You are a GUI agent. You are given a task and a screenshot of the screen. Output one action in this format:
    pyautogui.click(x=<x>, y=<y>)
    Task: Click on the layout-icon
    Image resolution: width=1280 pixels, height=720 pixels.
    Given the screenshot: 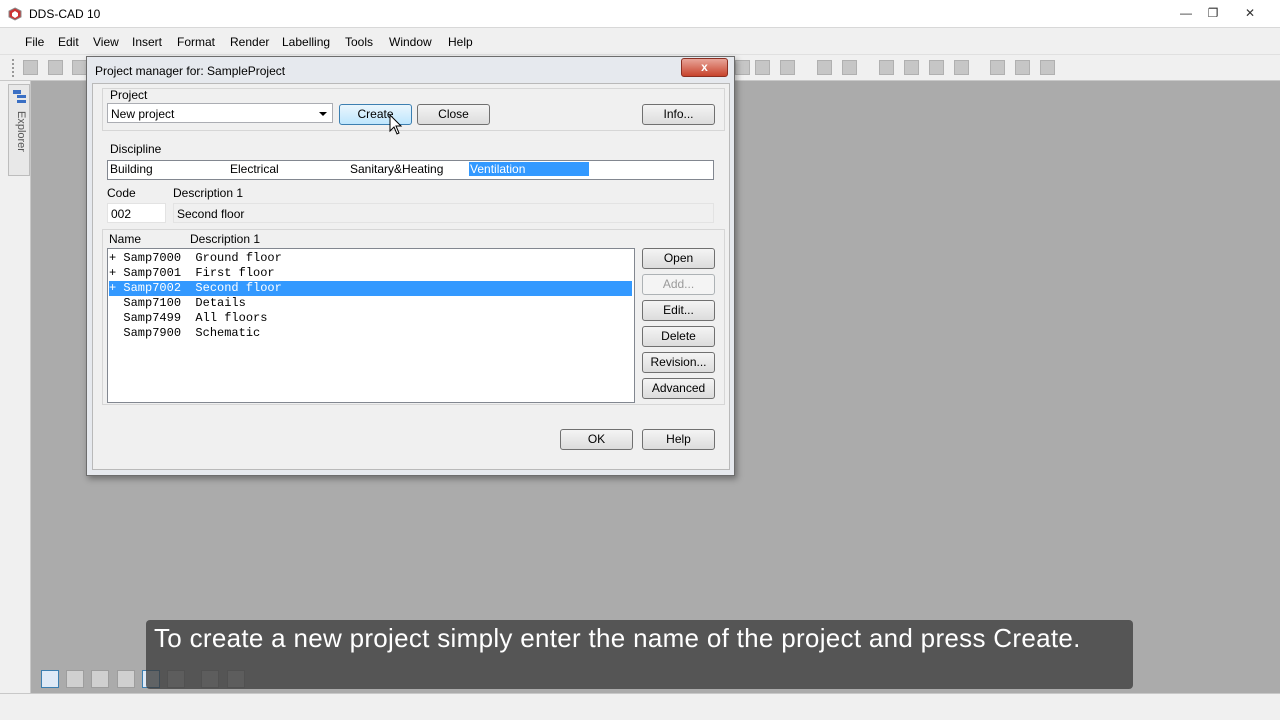 What is the action you would take?
    pyautogui.click(x=762, y=67)
    